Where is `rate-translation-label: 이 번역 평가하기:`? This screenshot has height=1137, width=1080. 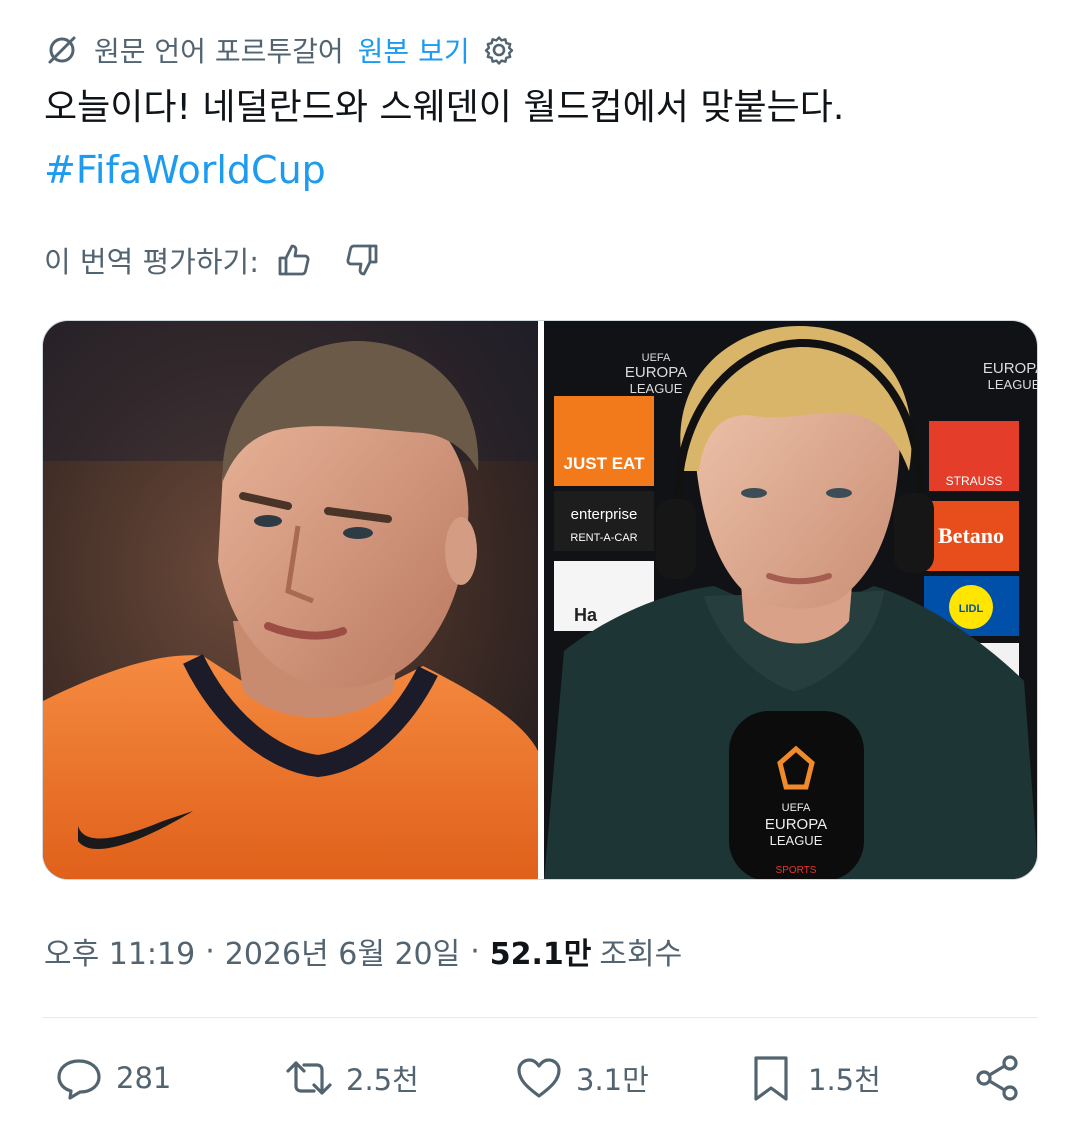 rate-translation-label: 이 번역 평가하기: is located at coordinates (151, 262).